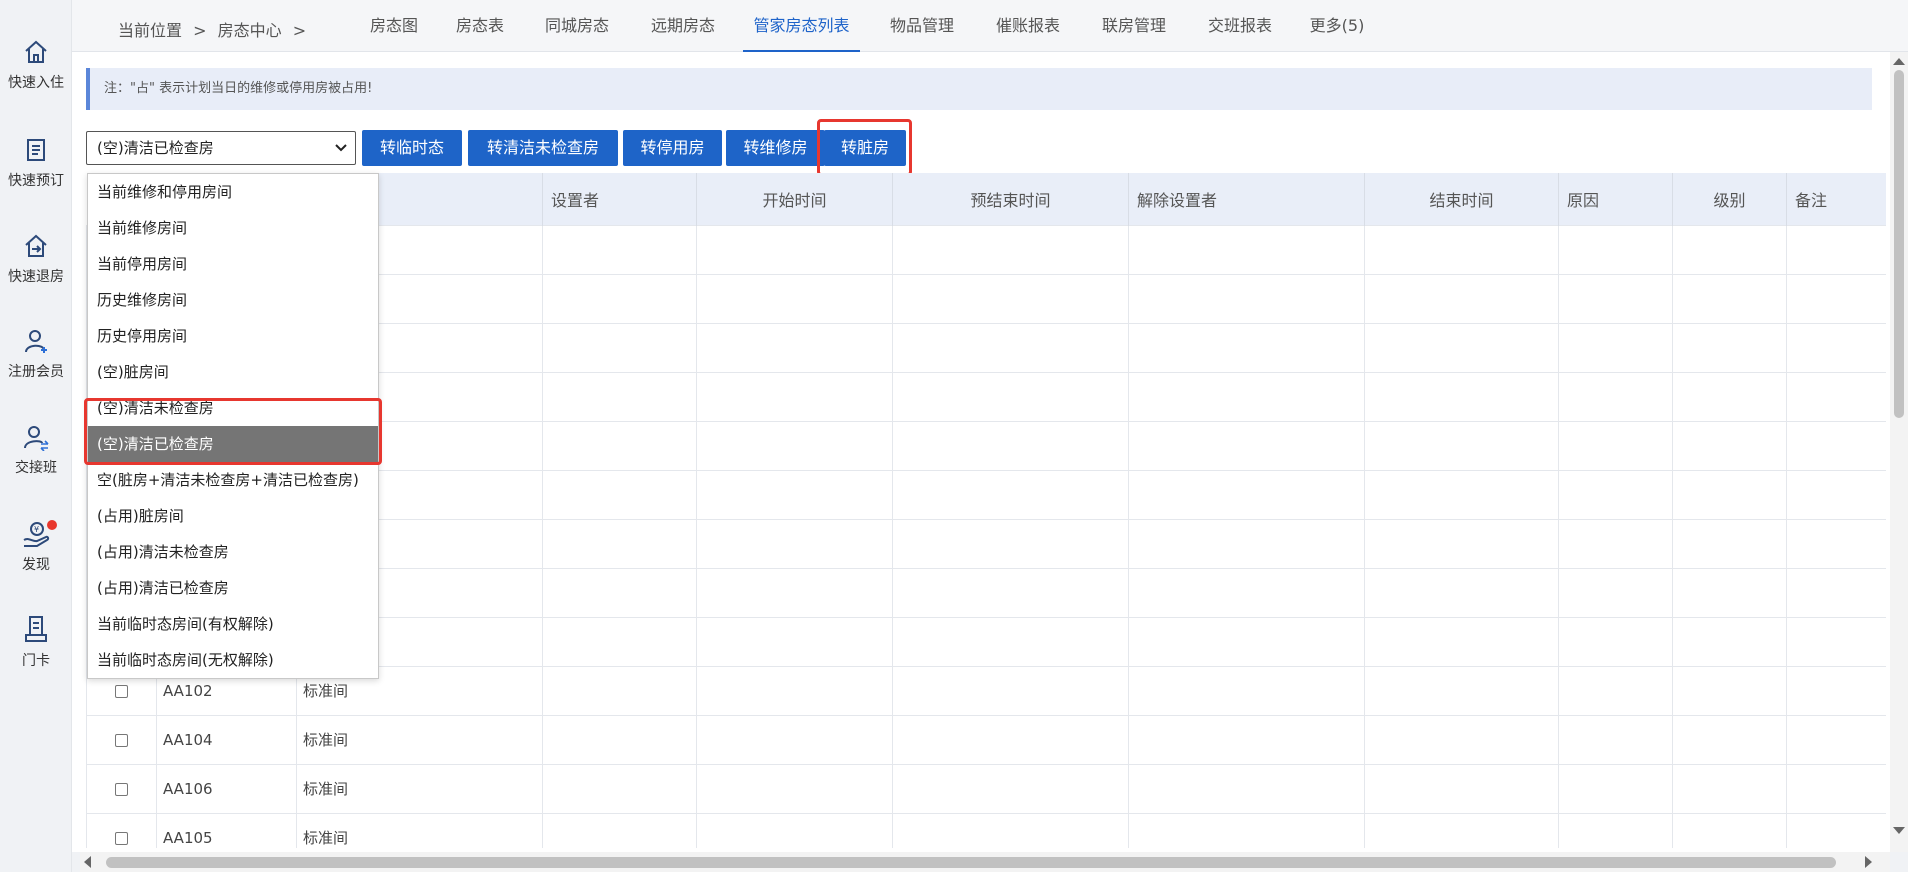 This screenshot has width=1908, height=872. What do you see at coordinates (801, 26) in the screenshot?
I see `tab-housekeeping-list: 管家房态列表` at bounding box center [801, 26].